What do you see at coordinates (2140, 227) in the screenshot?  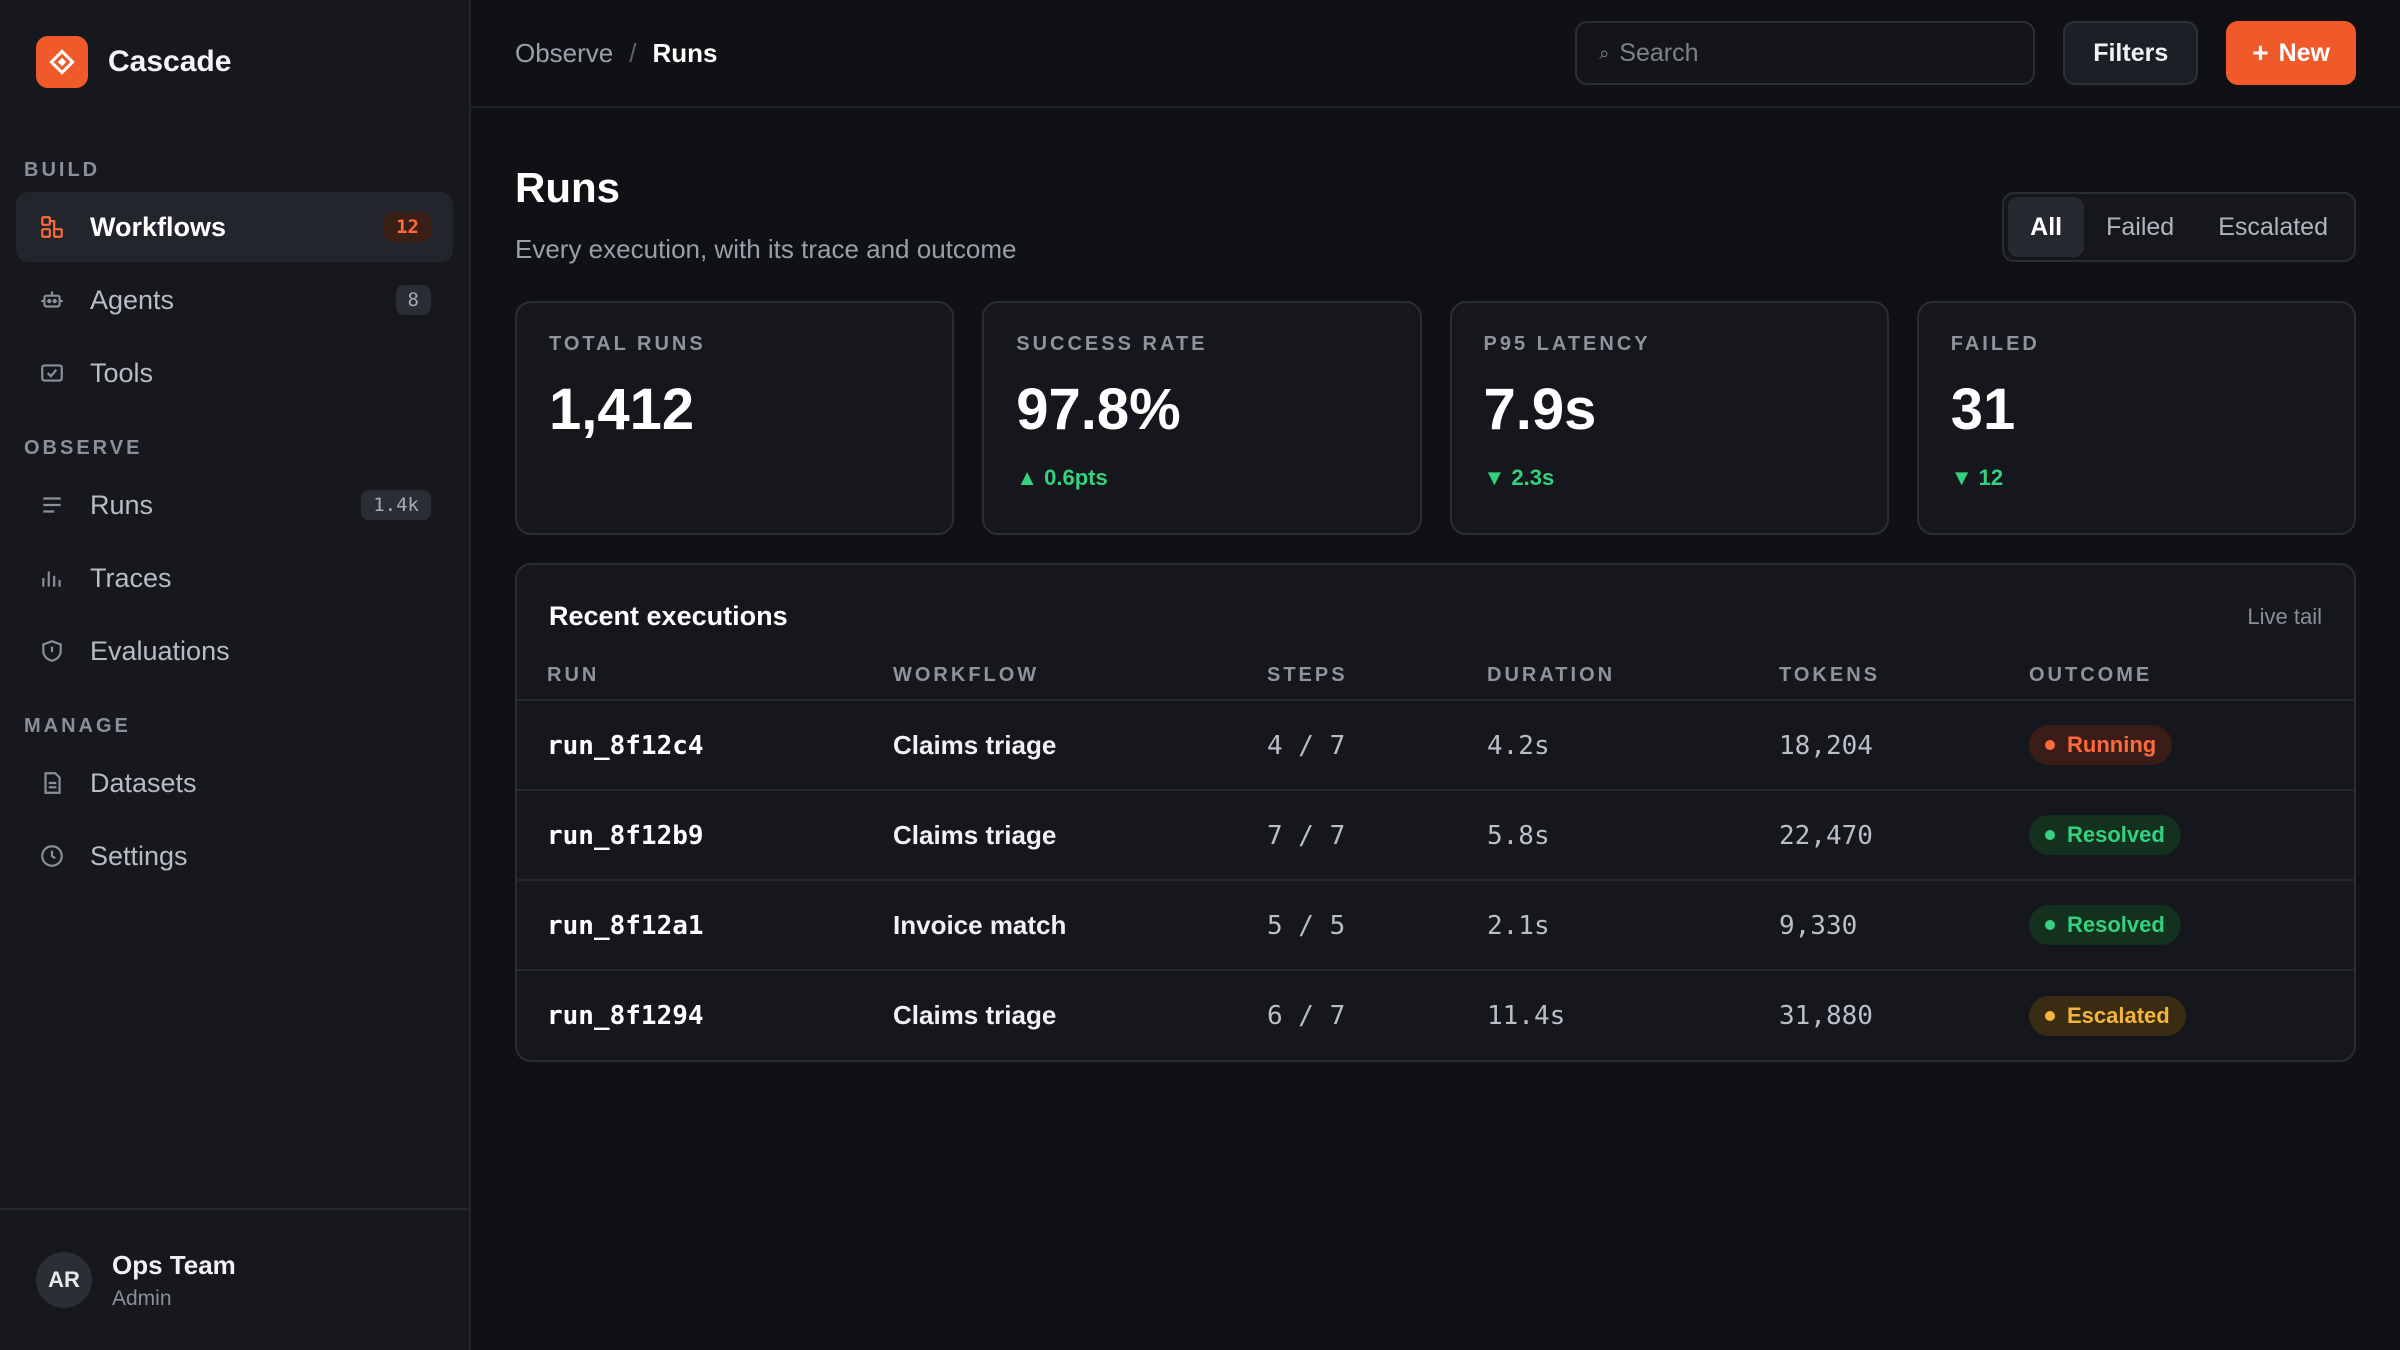 I see `tab-failed: Failed` at bounding box center [2140, 227].